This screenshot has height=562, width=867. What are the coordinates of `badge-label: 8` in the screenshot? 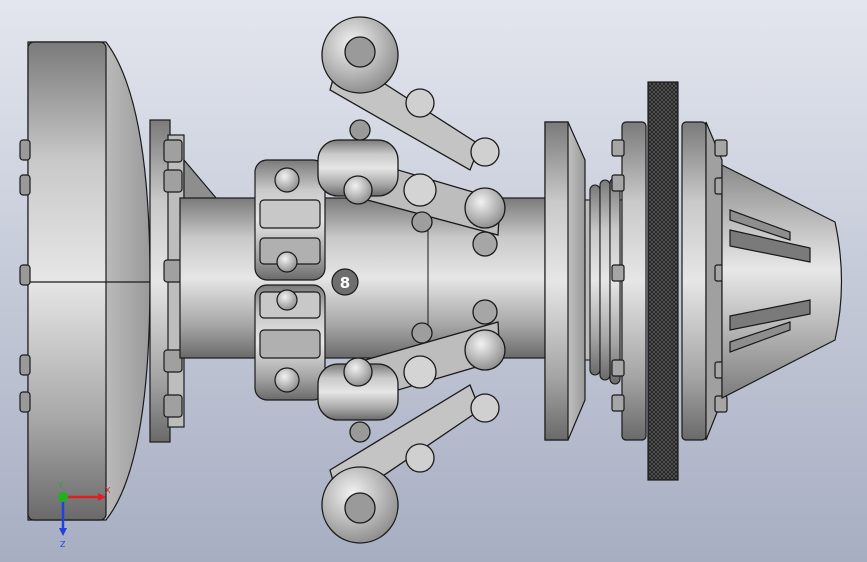 It's located at (345, 283).